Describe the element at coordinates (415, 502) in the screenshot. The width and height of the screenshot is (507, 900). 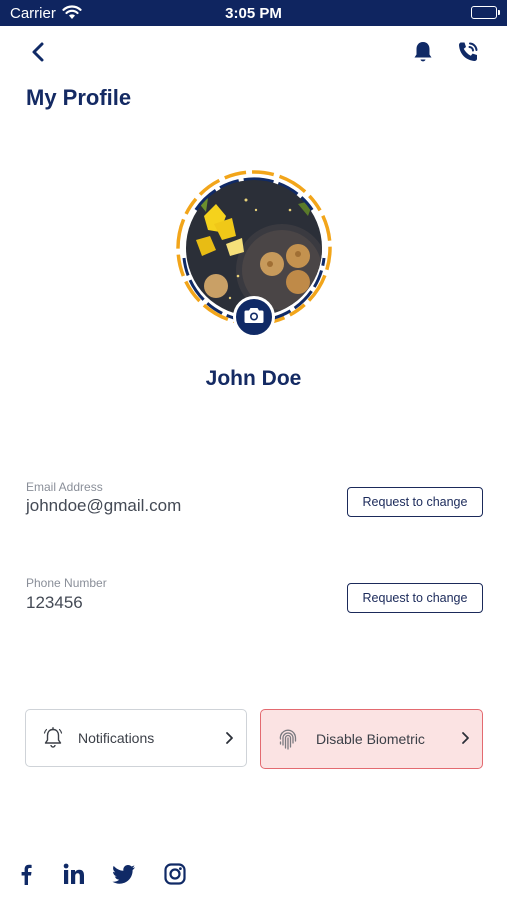
I see `email-change-button: Request to change` at that location.